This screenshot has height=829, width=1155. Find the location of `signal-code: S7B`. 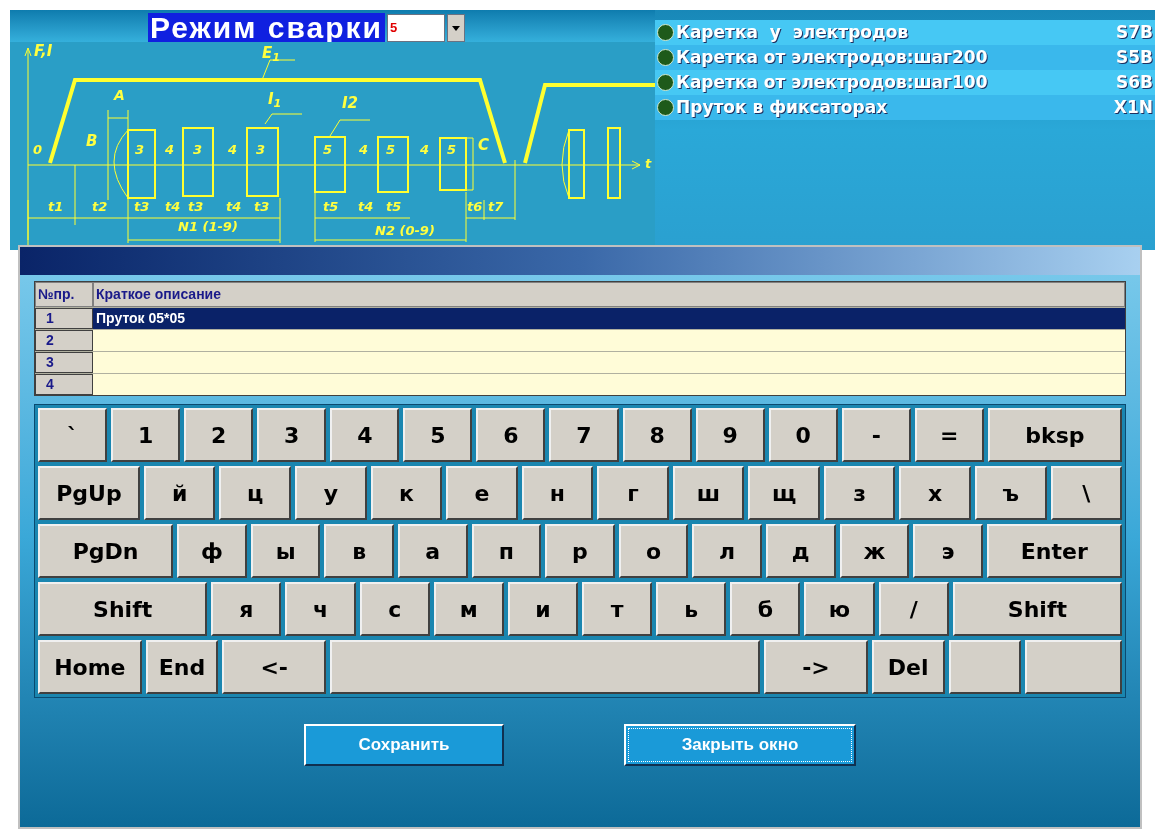

signal-code: S7B is located at coordinates (1134, 32).